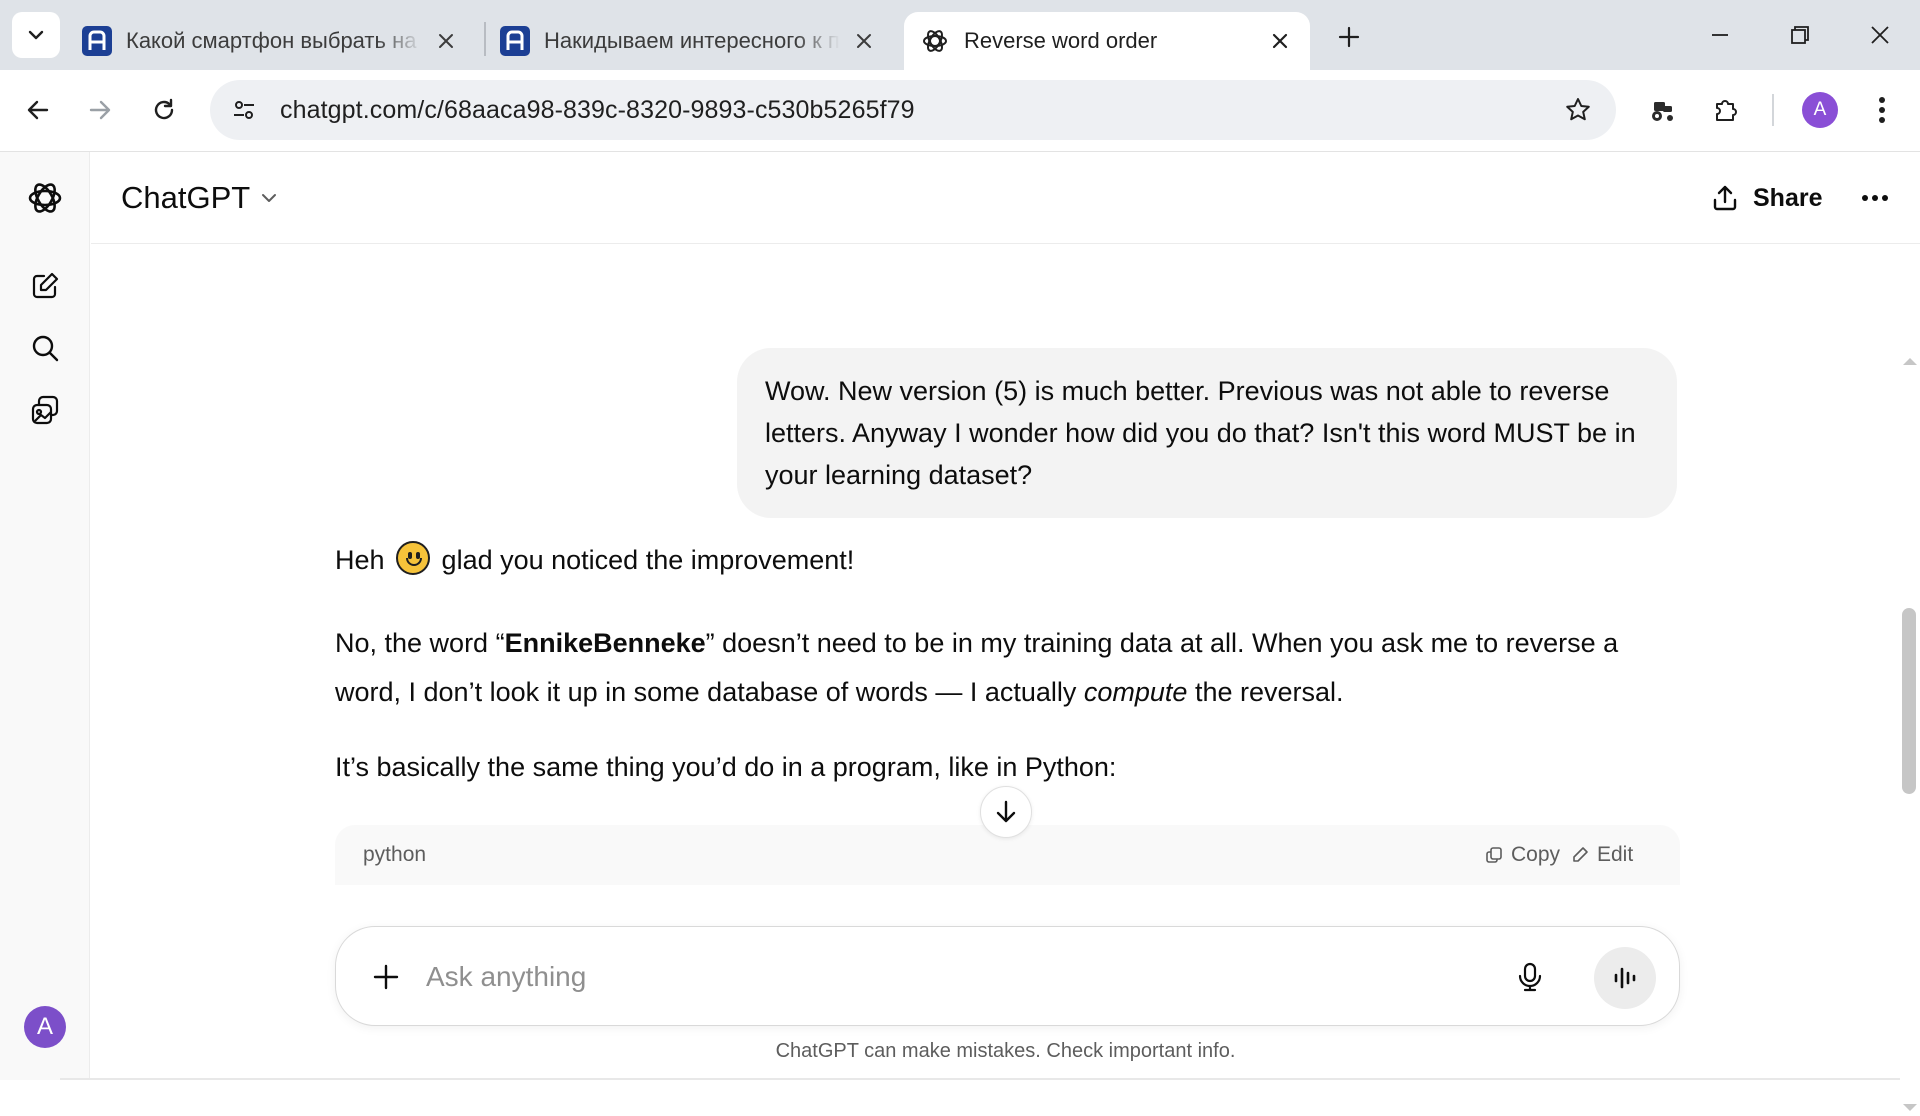 The image size is (1920, 1116). I want to click on app-header: ChatGPT Share, so click(1005, 198).